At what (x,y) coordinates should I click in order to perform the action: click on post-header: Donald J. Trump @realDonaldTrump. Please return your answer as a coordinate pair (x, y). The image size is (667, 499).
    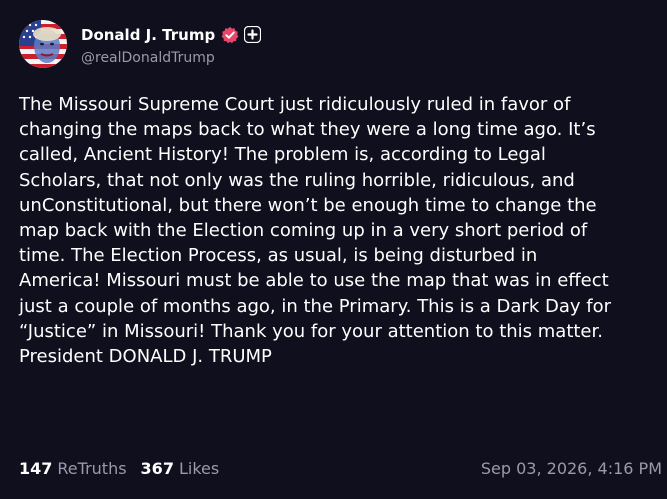
    Looking at the image, I should click on (140, 44).